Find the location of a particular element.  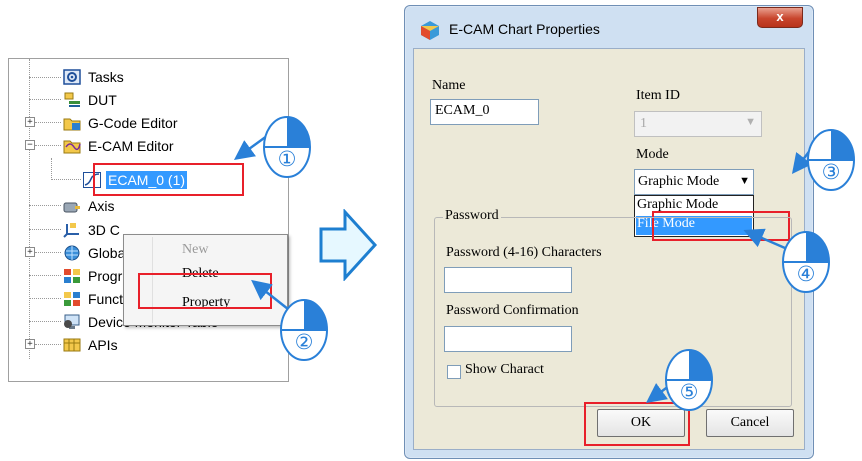

step-number: ① is located at coordinates (287, 159).